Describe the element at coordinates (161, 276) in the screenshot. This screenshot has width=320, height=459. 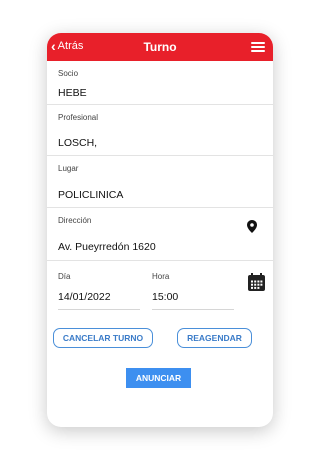
I see `hora-label: Hora` at that location.